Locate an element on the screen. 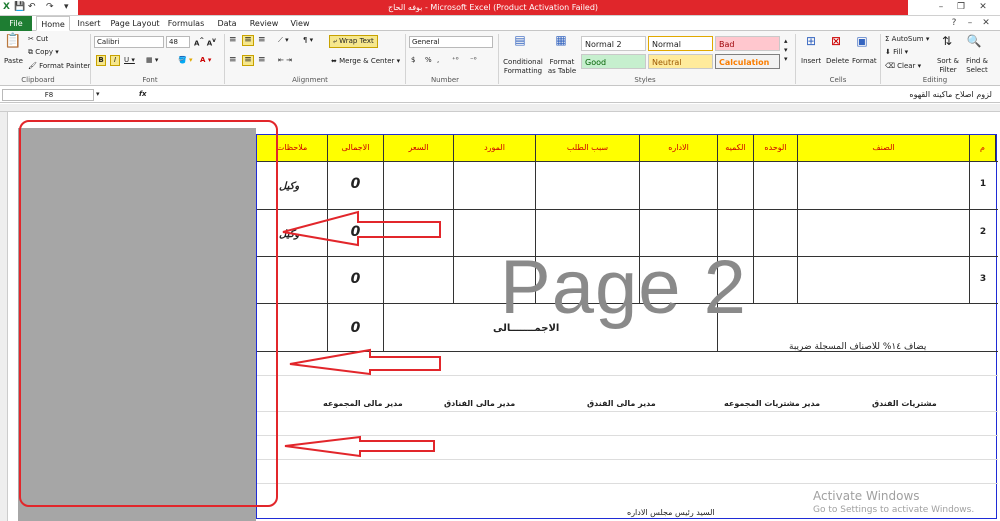 The height and width of the screenshot is (521, 1000). percent-icon: % is located at coordinates (428, 60).